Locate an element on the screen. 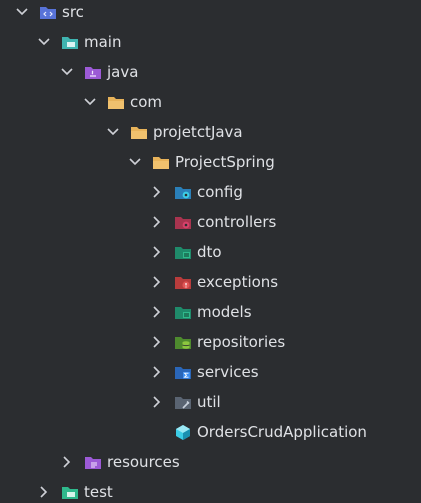 This screenshot has width=421, height=503. repositories-folder-icon is located at coordinates (183, 342).